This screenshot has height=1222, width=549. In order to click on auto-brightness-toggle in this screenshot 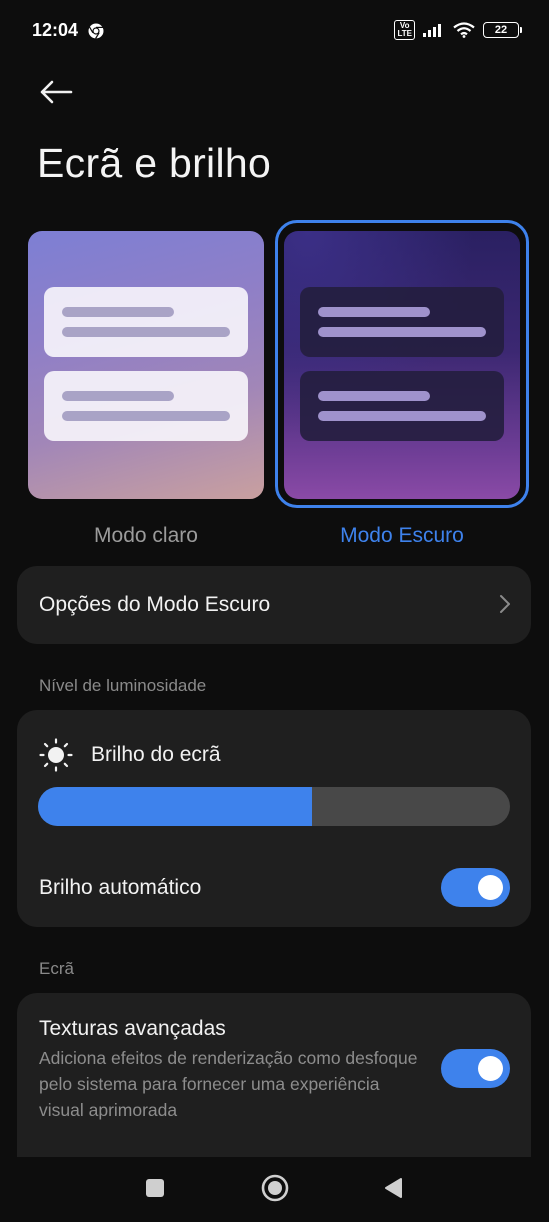, I will do `click(475, 887)`.